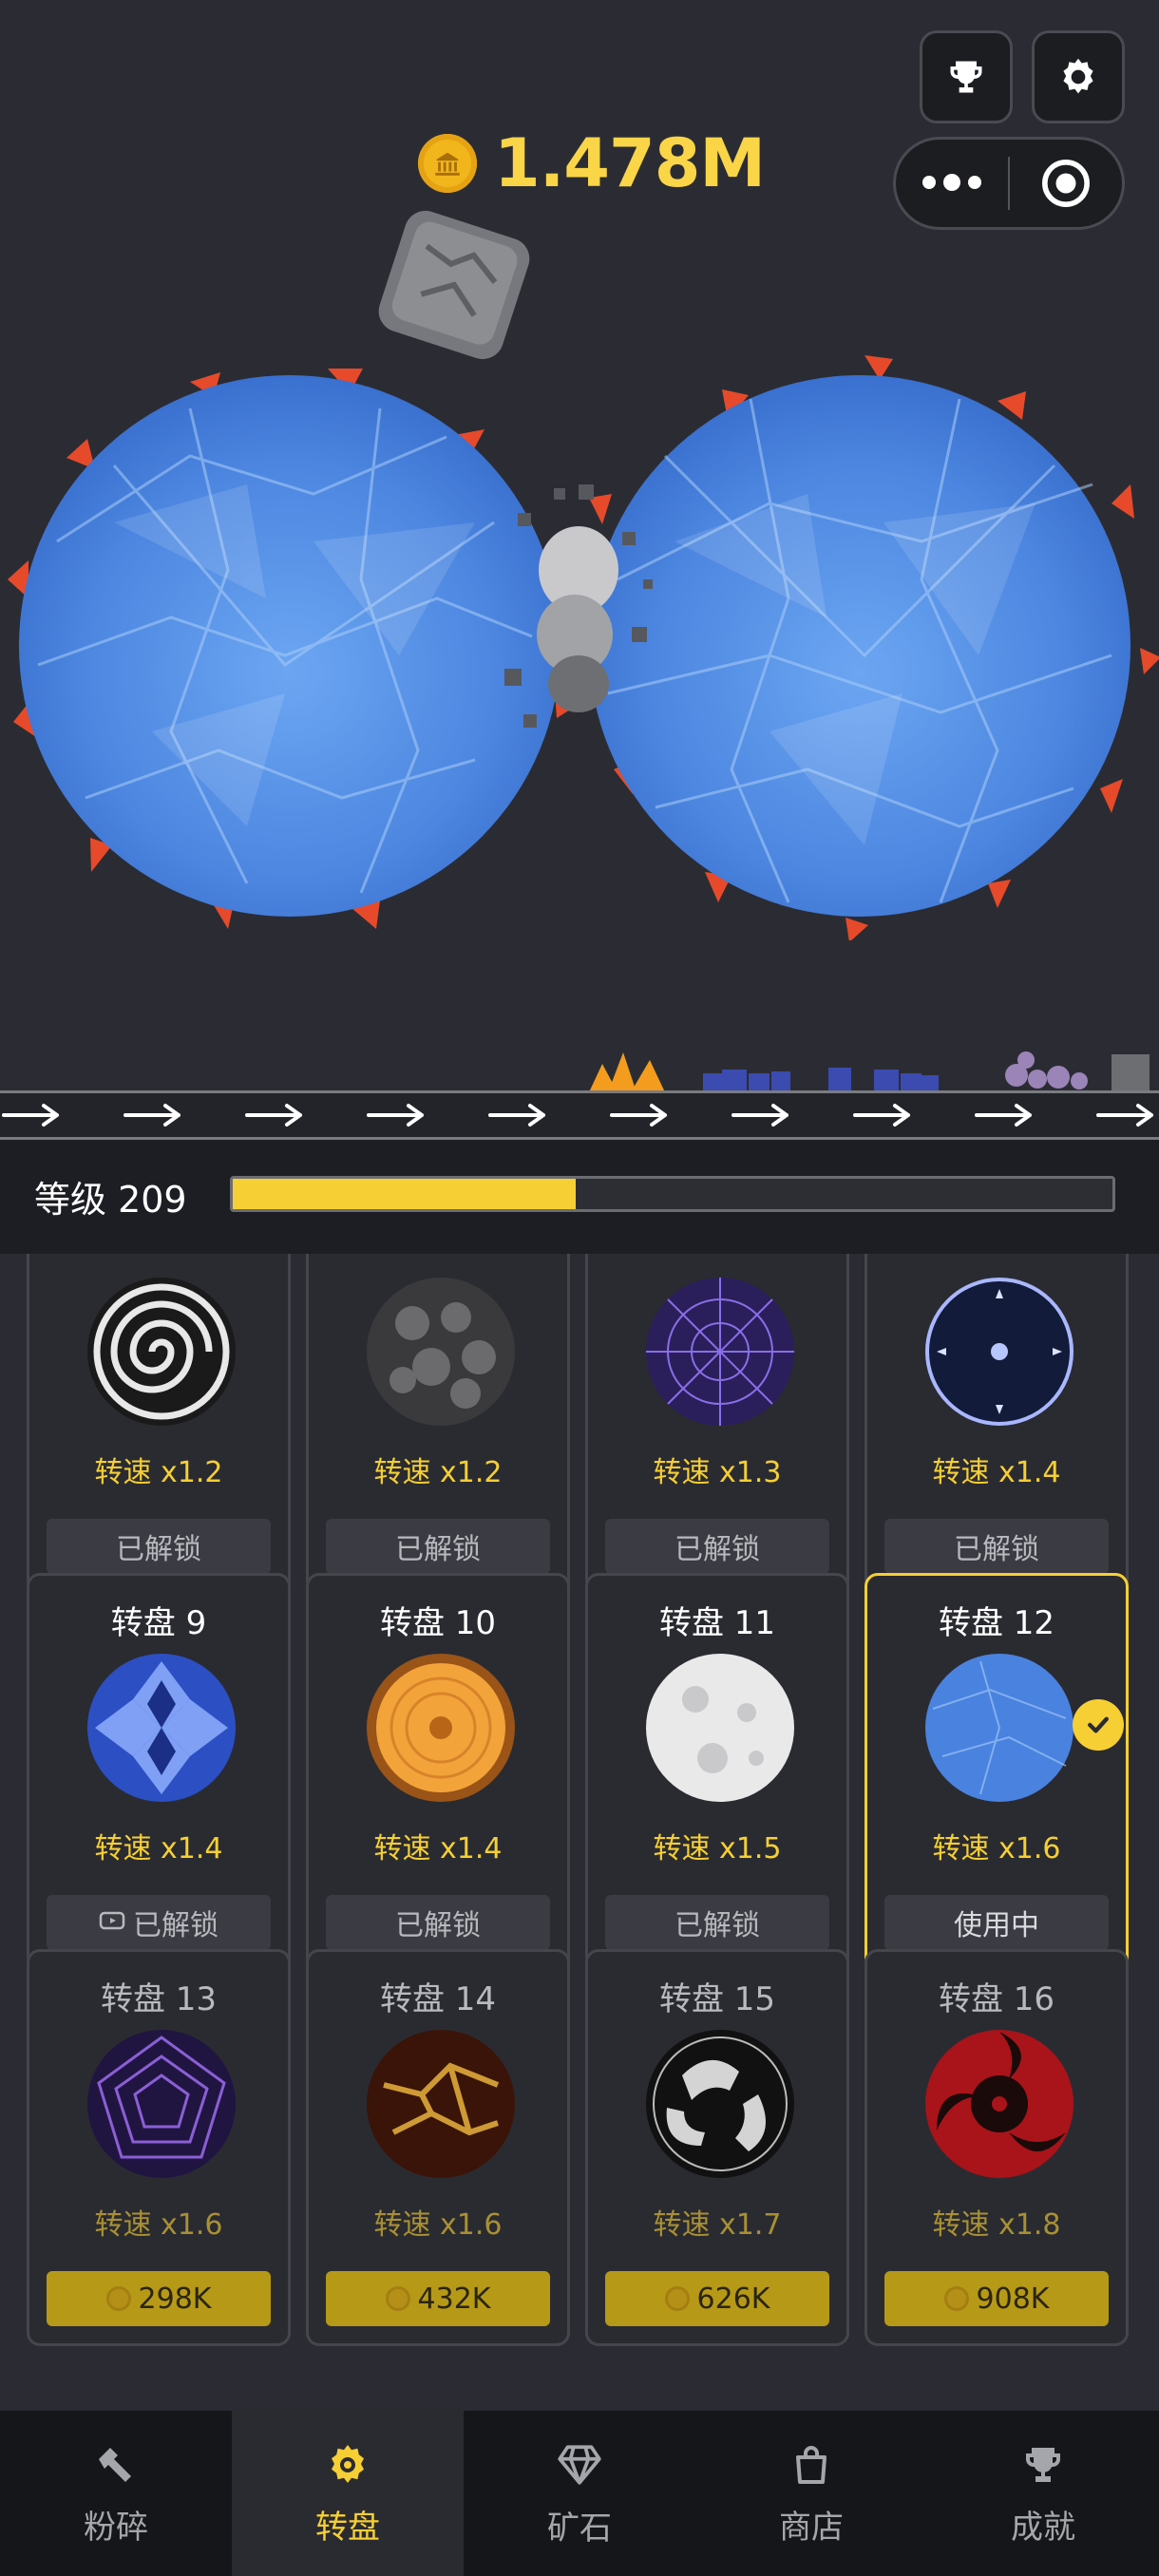  I want to click on tab-shop: 商店, so click(811, 2493).